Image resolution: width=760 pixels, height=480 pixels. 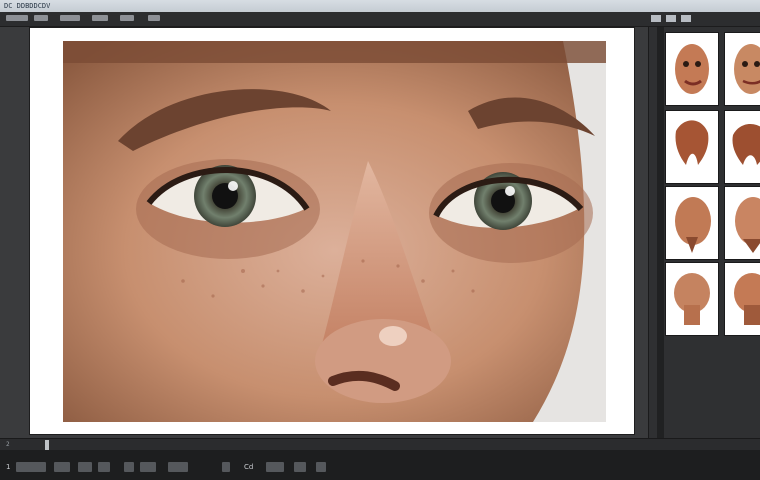 What do you see at coordinates (380, 6) in the screenshot?
I see `title-bar: DC DDBDDCDV` at bounding box center [380, 6].